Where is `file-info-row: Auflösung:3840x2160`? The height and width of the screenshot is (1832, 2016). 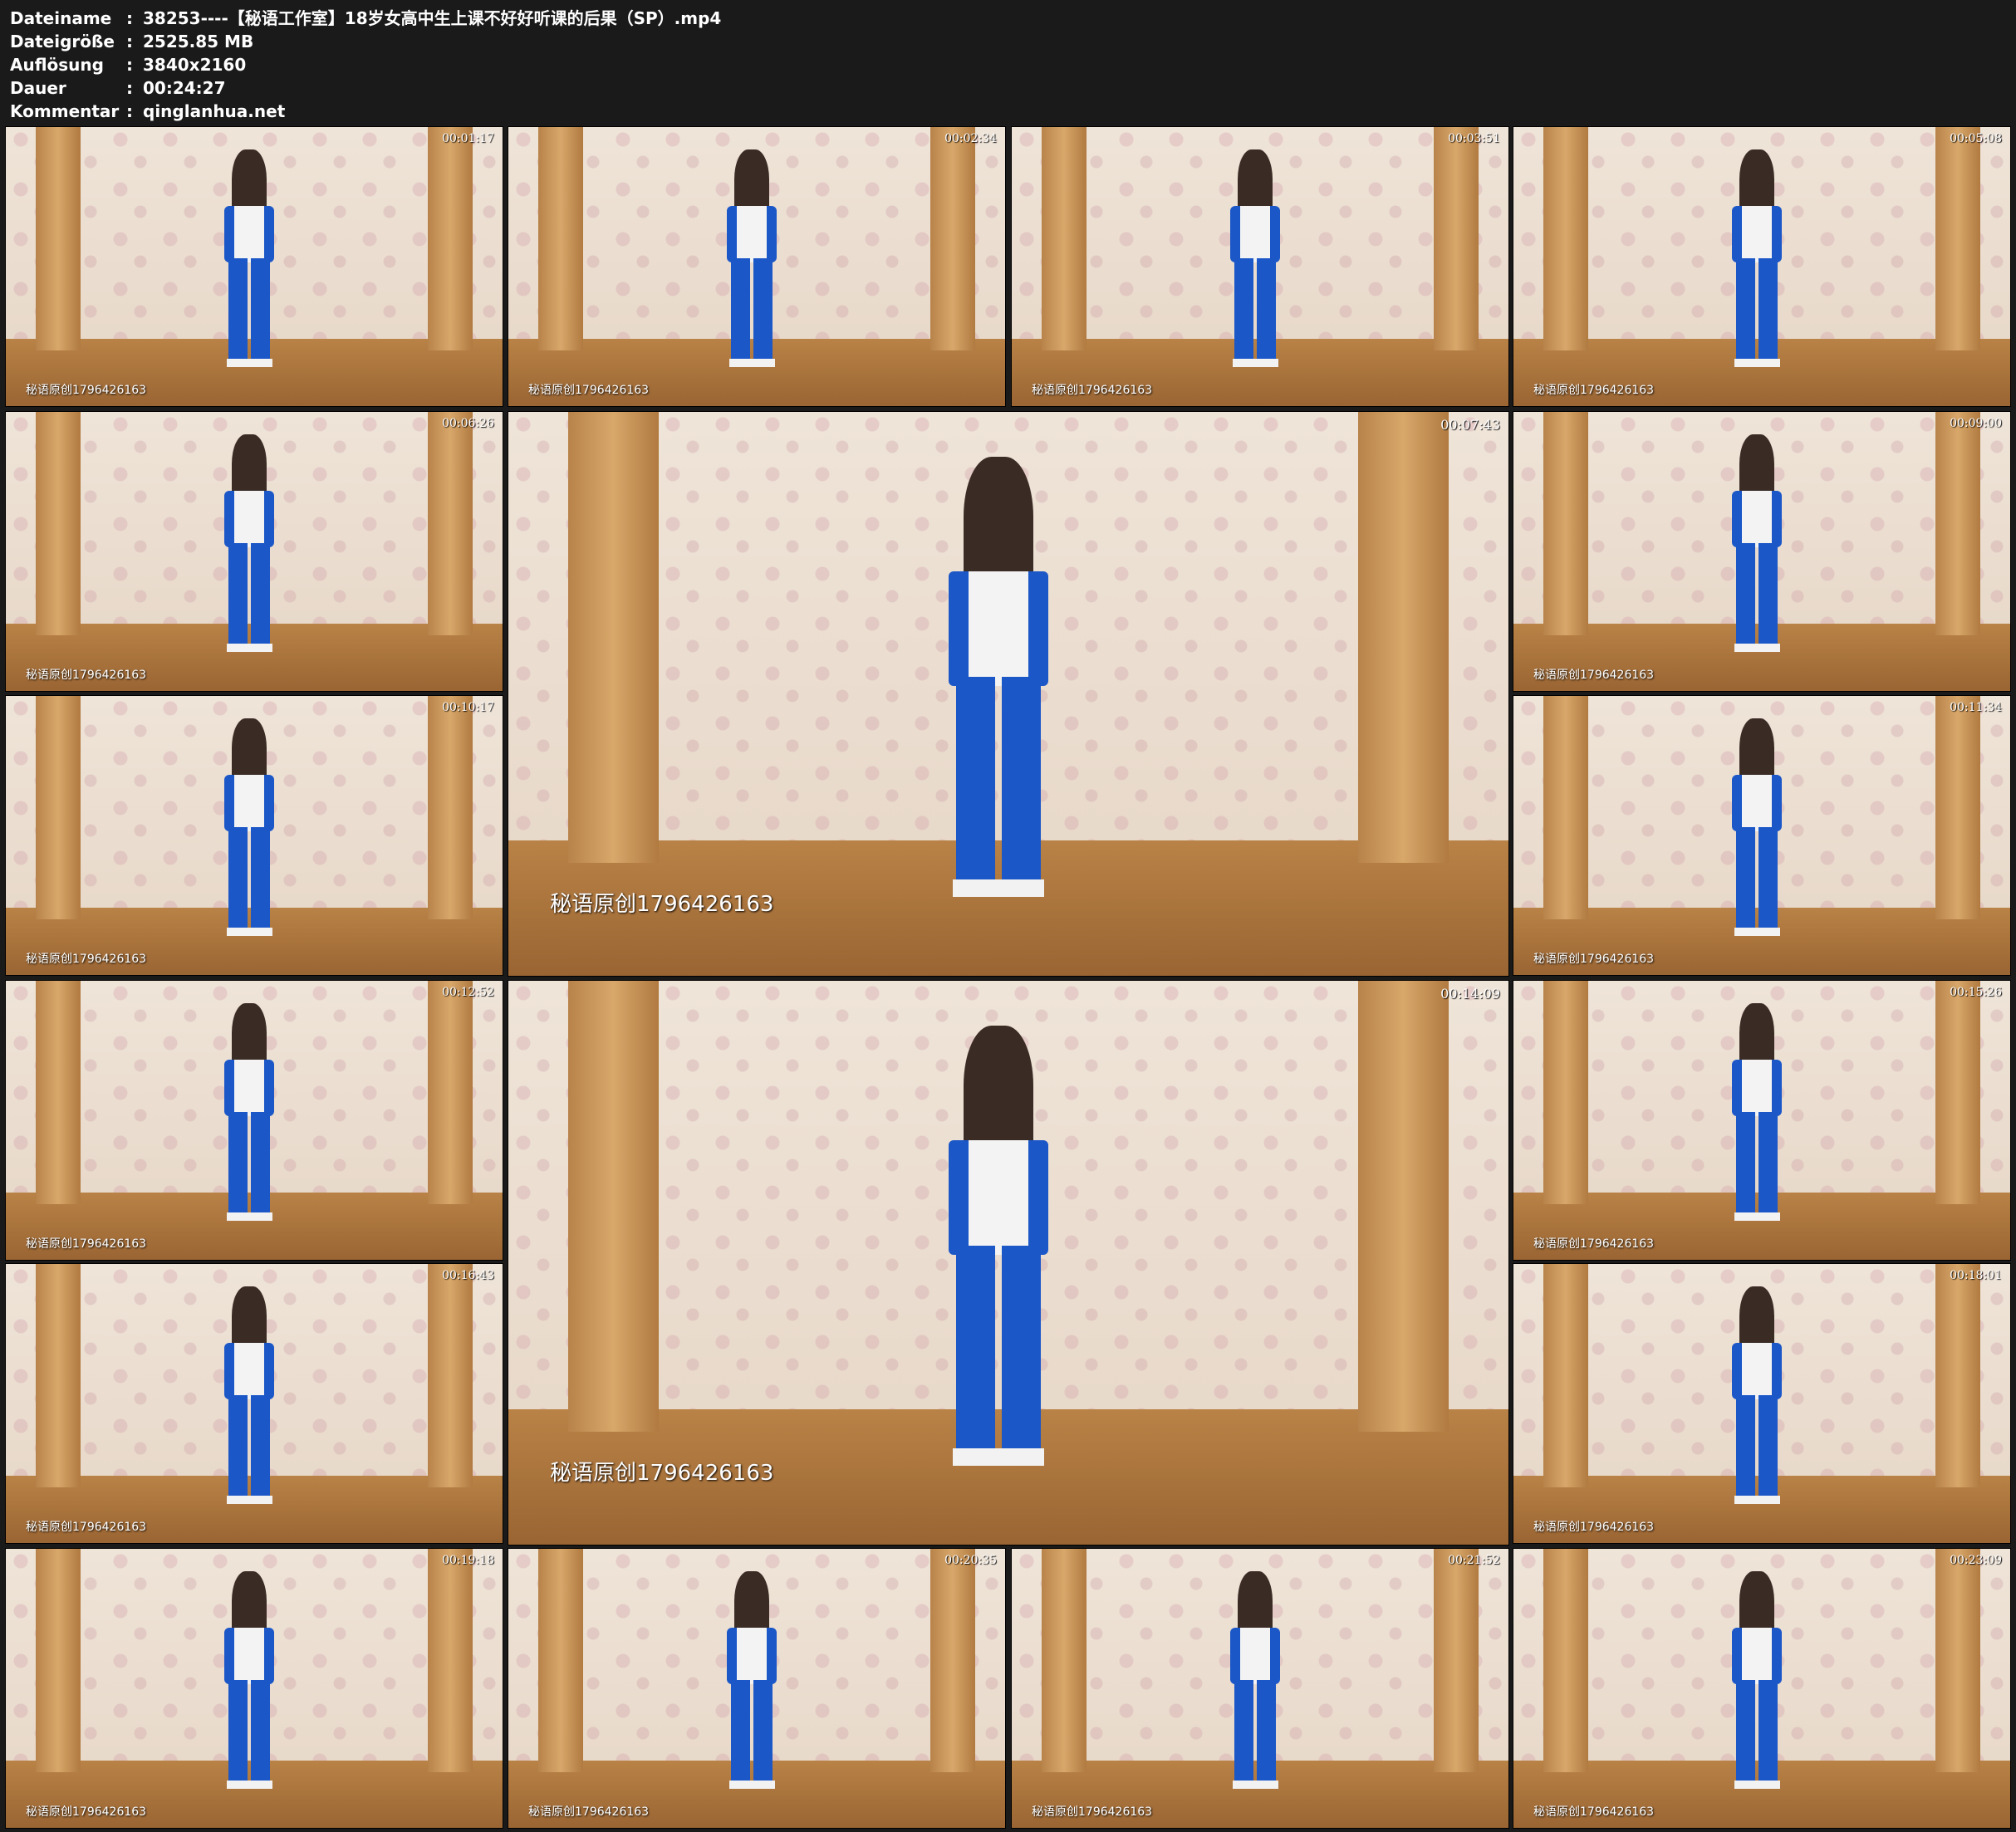 file-info-row: Auflösung:3840x2160 is located at coordinates (365, 64).